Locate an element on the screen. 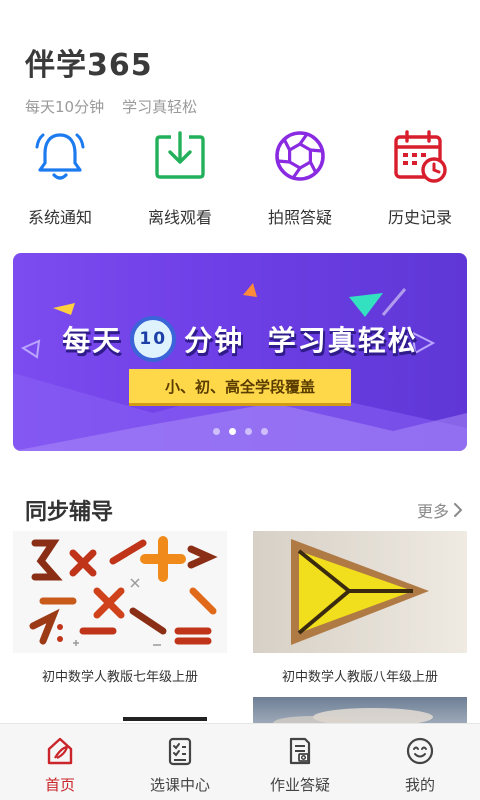 This screenshot has width=480, height=800. banner-headline-part1: 每天 is located at coordinates (92, 340).